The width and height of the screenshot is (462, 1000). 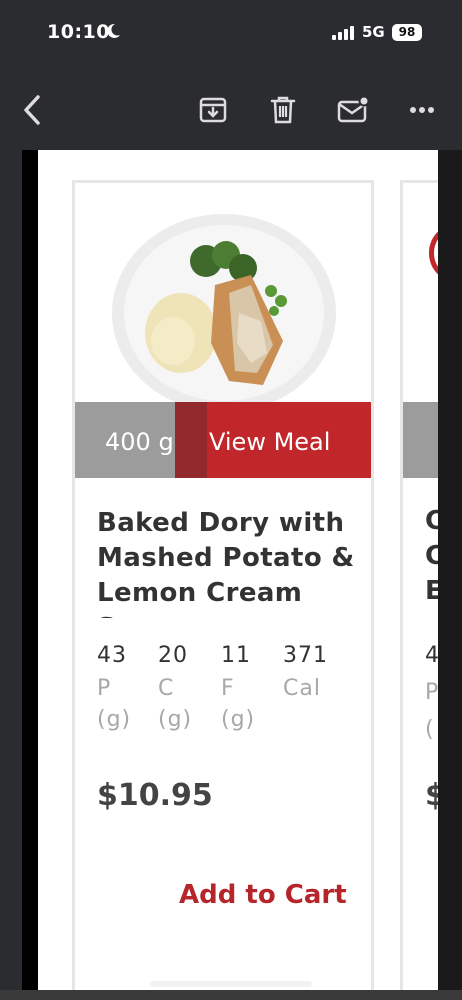 What do you see at coordinates (191, 440) in the screenshot?
I see `label-overlap` at bounding box center [191, 440].